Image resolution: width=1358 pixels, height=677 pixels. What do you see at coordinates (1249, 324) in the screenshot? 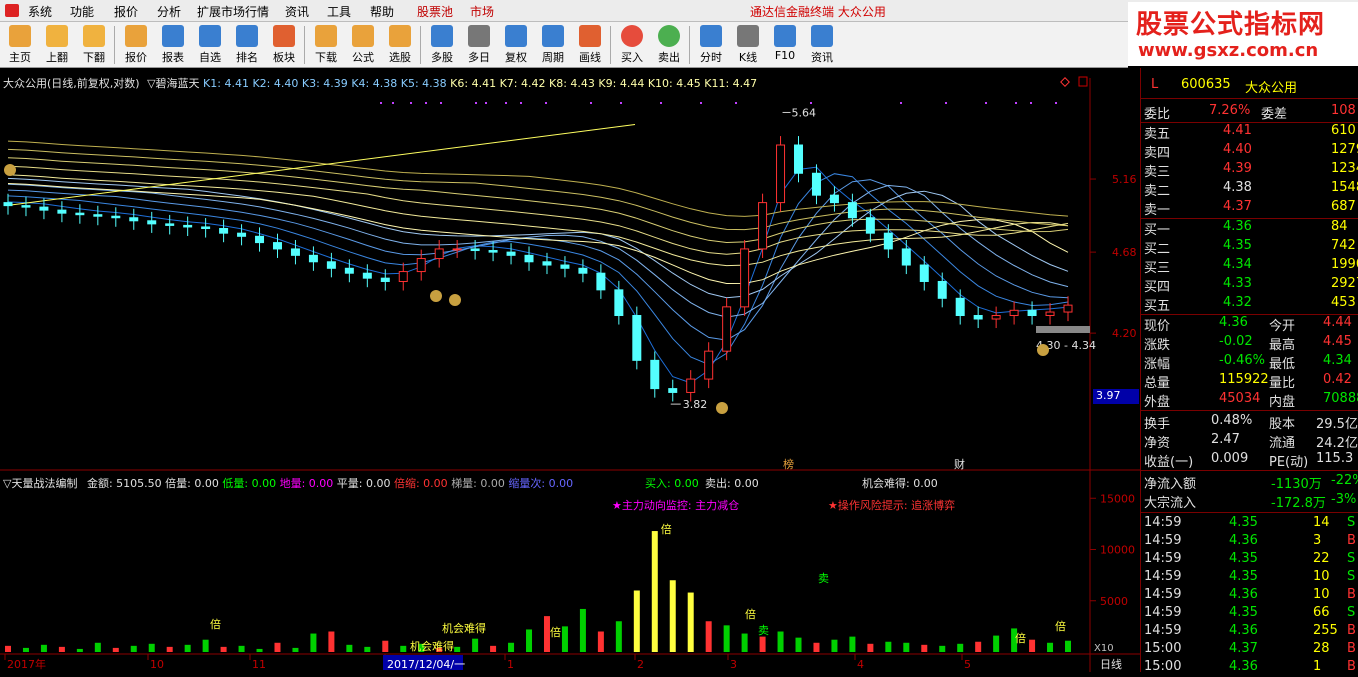
I see `stat-row: 现价 4.36 今开 4.44` at bounding box center [1249, 324].